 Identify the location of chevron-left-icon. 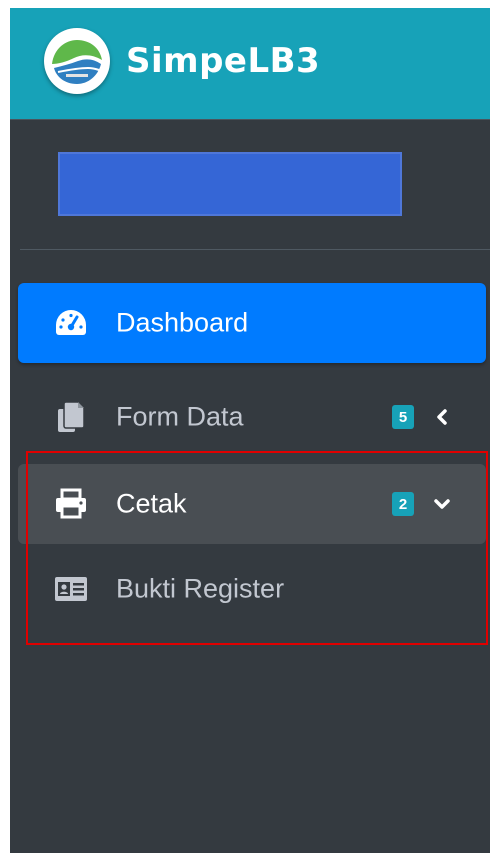
(442, 417).